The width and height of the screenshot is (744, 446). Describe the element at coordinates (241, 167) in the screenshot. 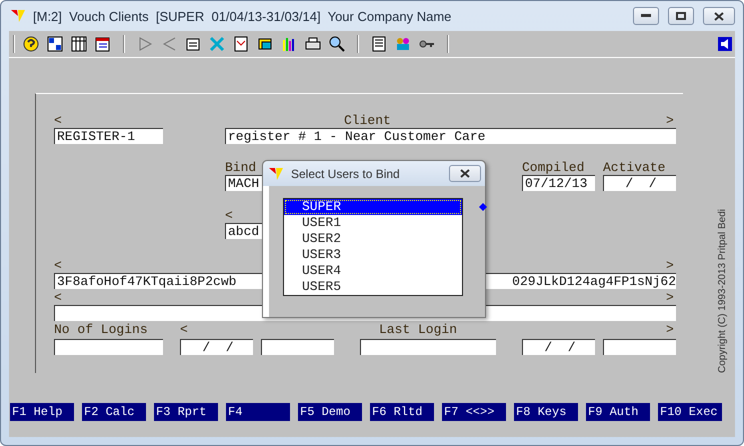

I see `bind-label: Bind` at that location.